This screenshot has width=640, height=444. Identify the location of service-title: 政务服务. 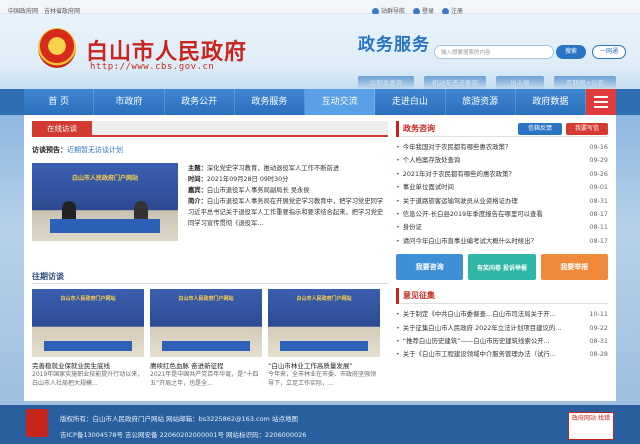
(394, 45).